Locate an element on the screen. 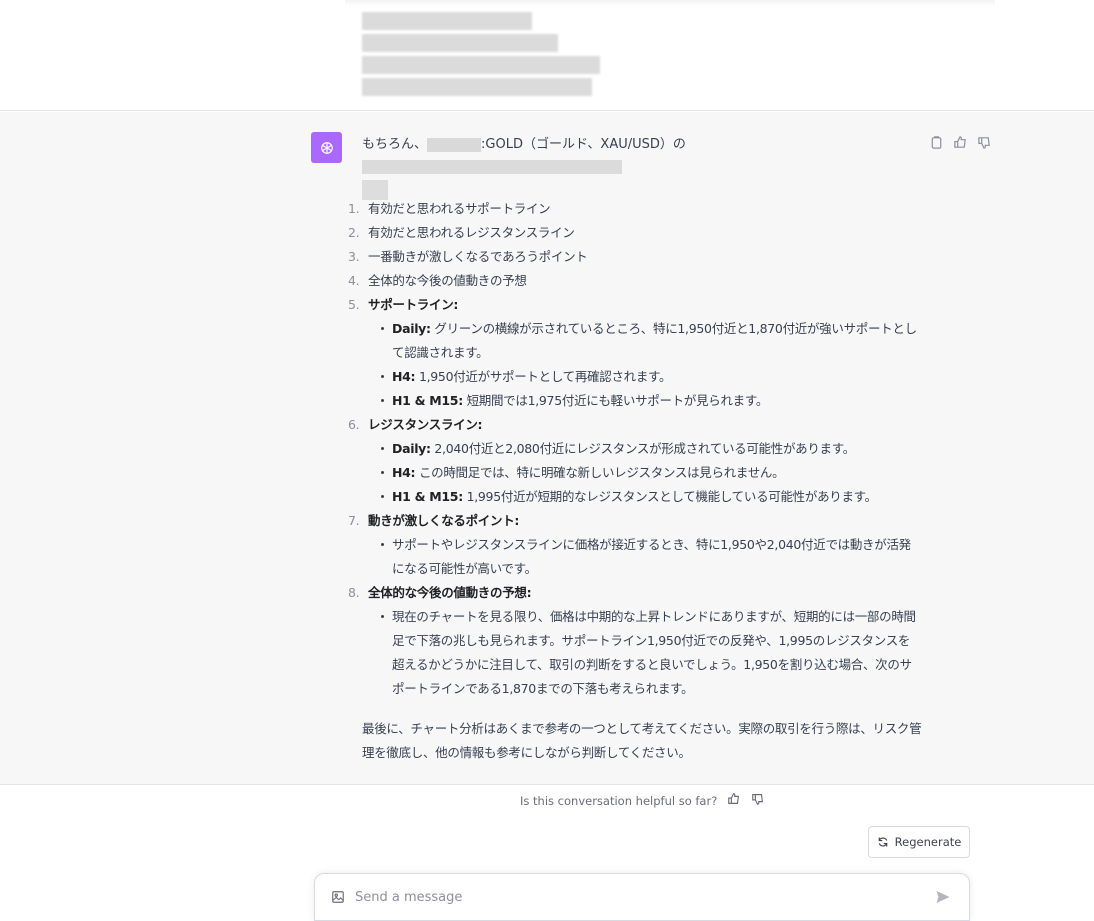  regenerate-button: Regenerate is located at coordinates (919, 842).